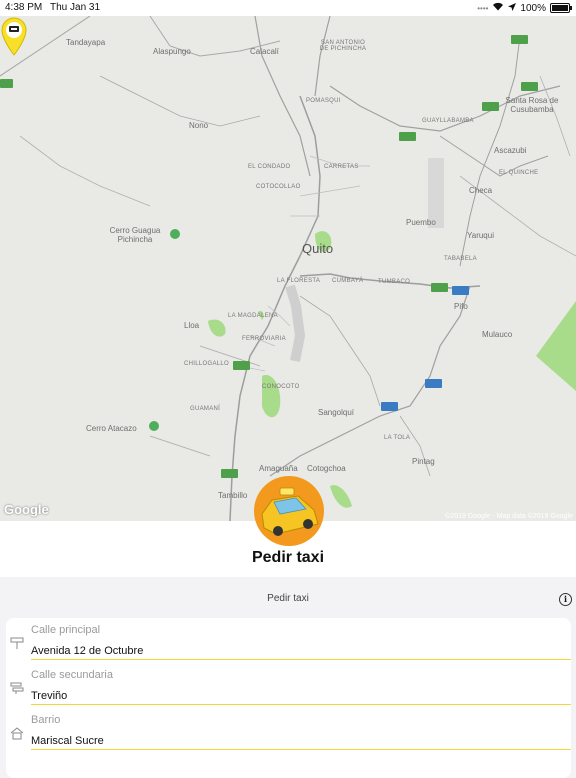 The image size is (576, 778). What do you see at coordinates (14, 36) in the screenshot?
I see `location-pin-icon` at bounding box center [14, 36].